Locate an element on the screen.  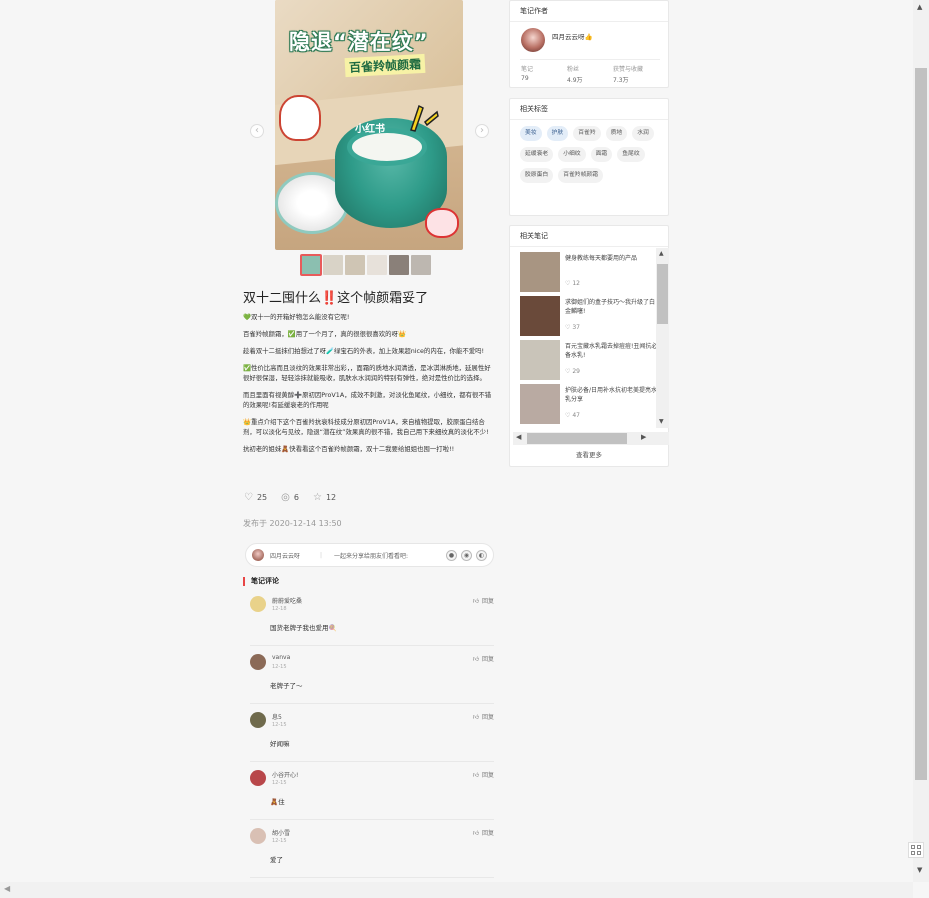
tag-chip: 护肤 is located at coordinates (557, 133).